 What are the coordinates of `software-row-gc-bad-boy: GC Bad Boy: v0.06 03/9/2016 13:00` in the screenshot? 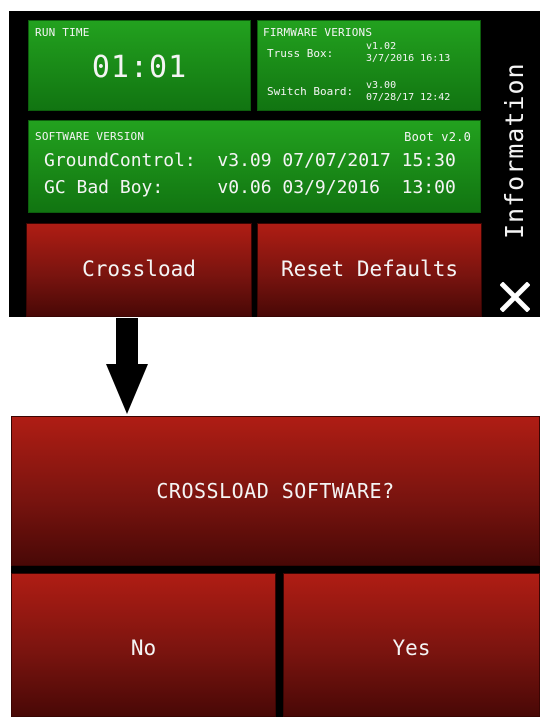 It's located at (250, 187).